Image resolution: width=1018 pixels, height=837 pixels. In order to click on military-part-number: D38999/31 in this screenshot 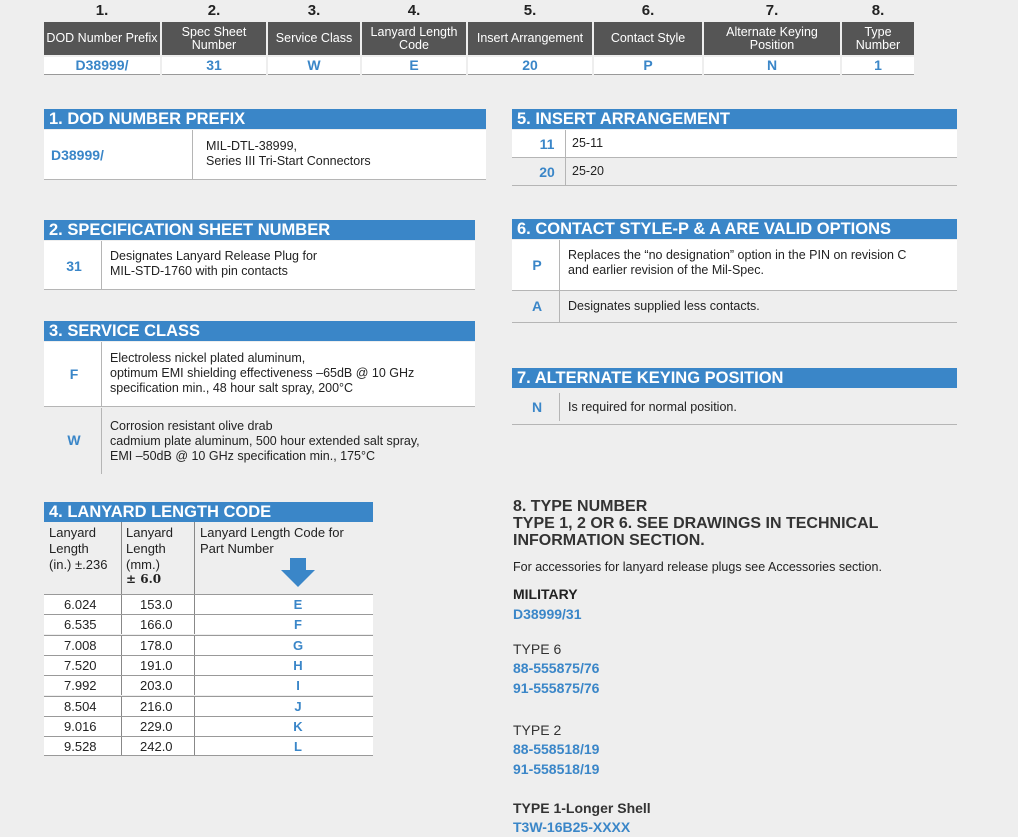, I will do `click(547, 614)`.